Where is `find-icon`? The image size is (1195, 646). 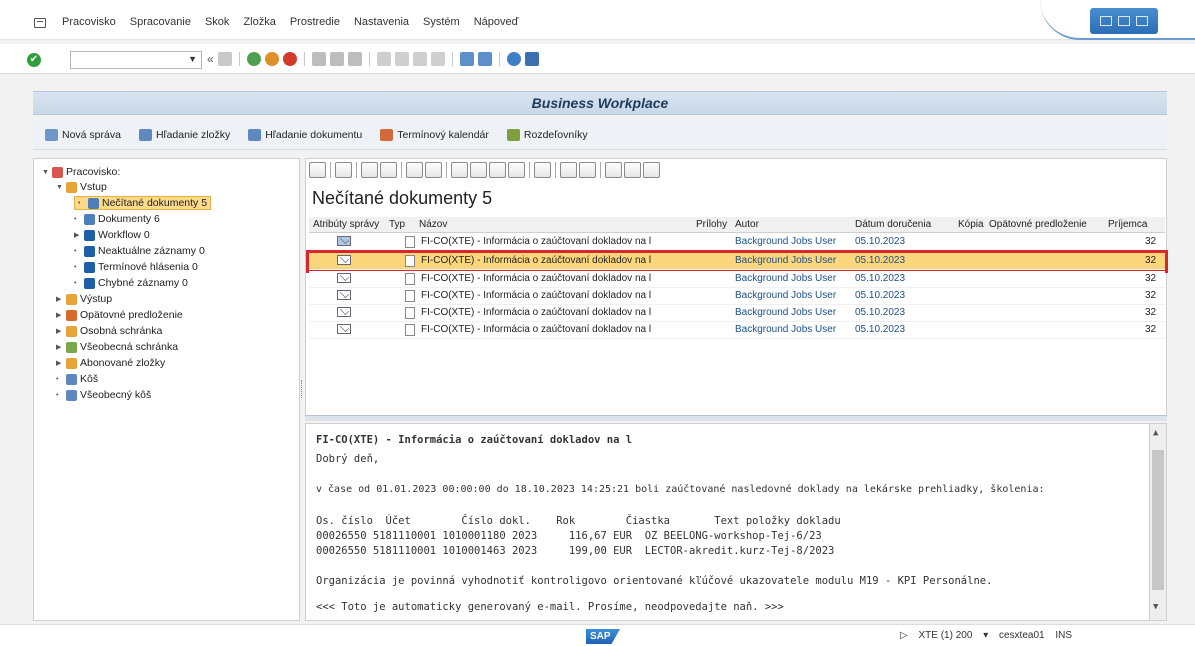 find-icon is located at coordinates (336, 59).